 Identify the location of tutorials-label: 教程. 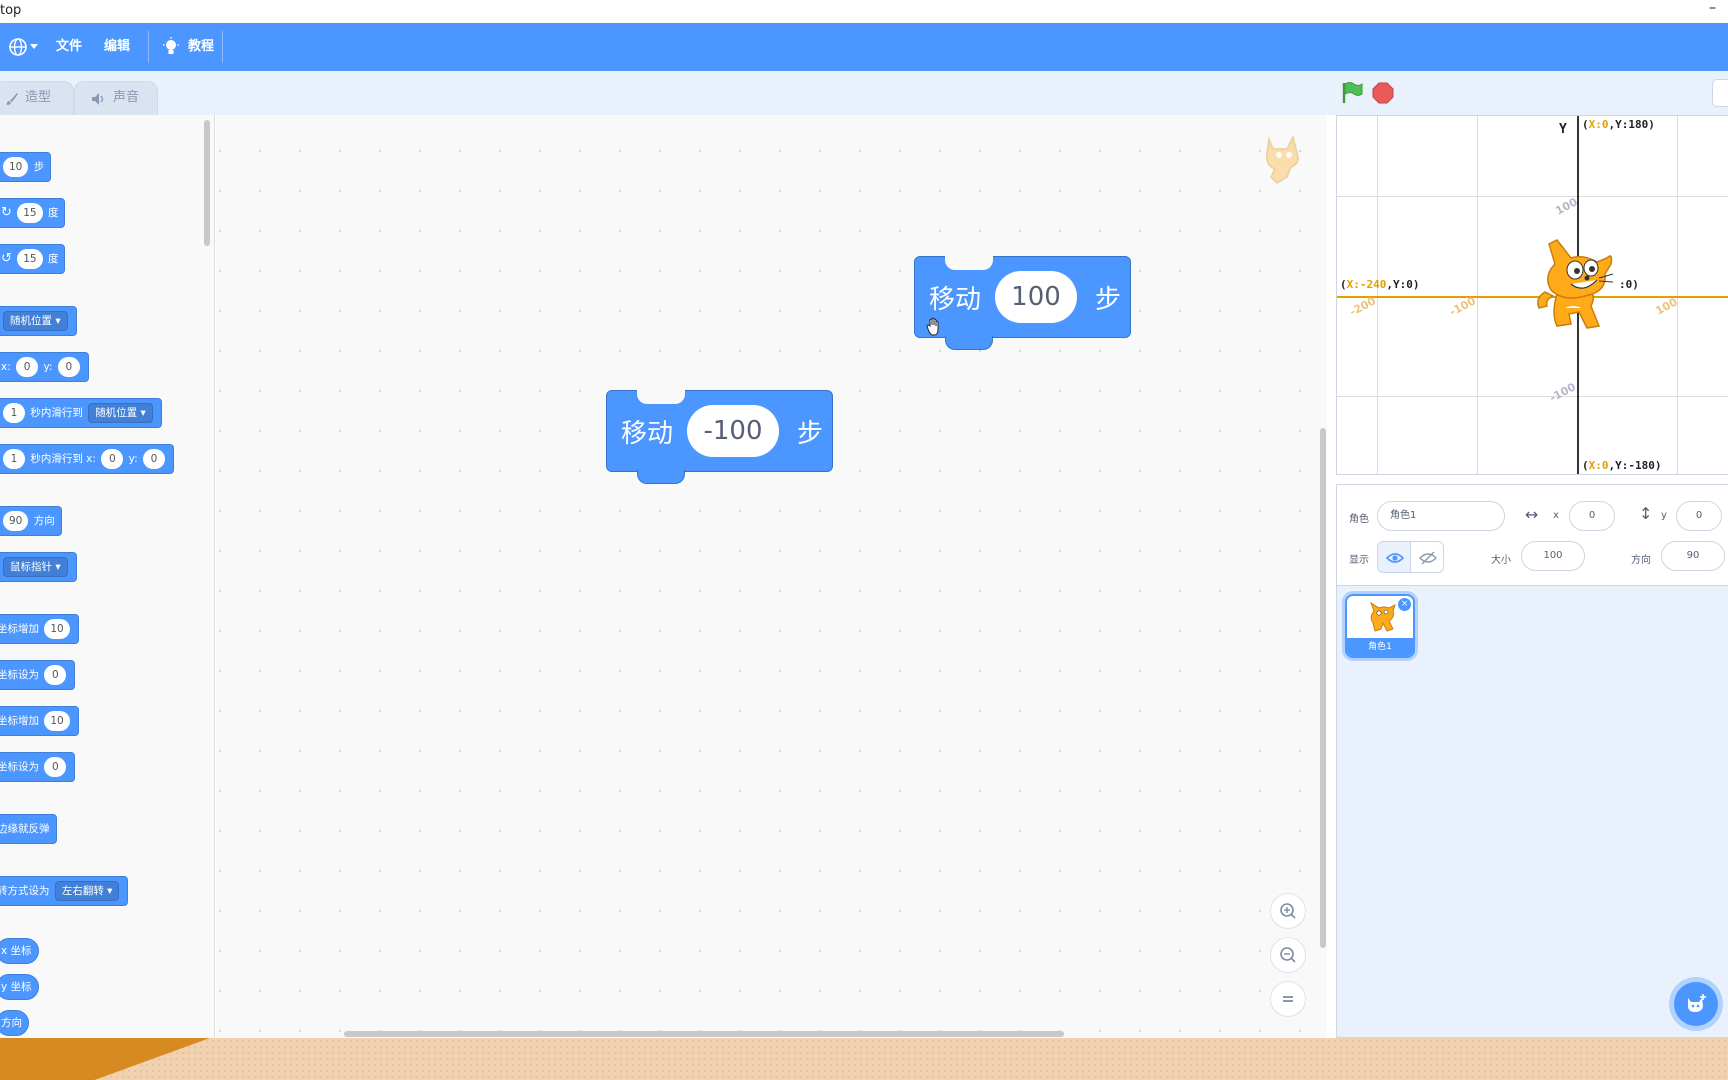
(201, 46).